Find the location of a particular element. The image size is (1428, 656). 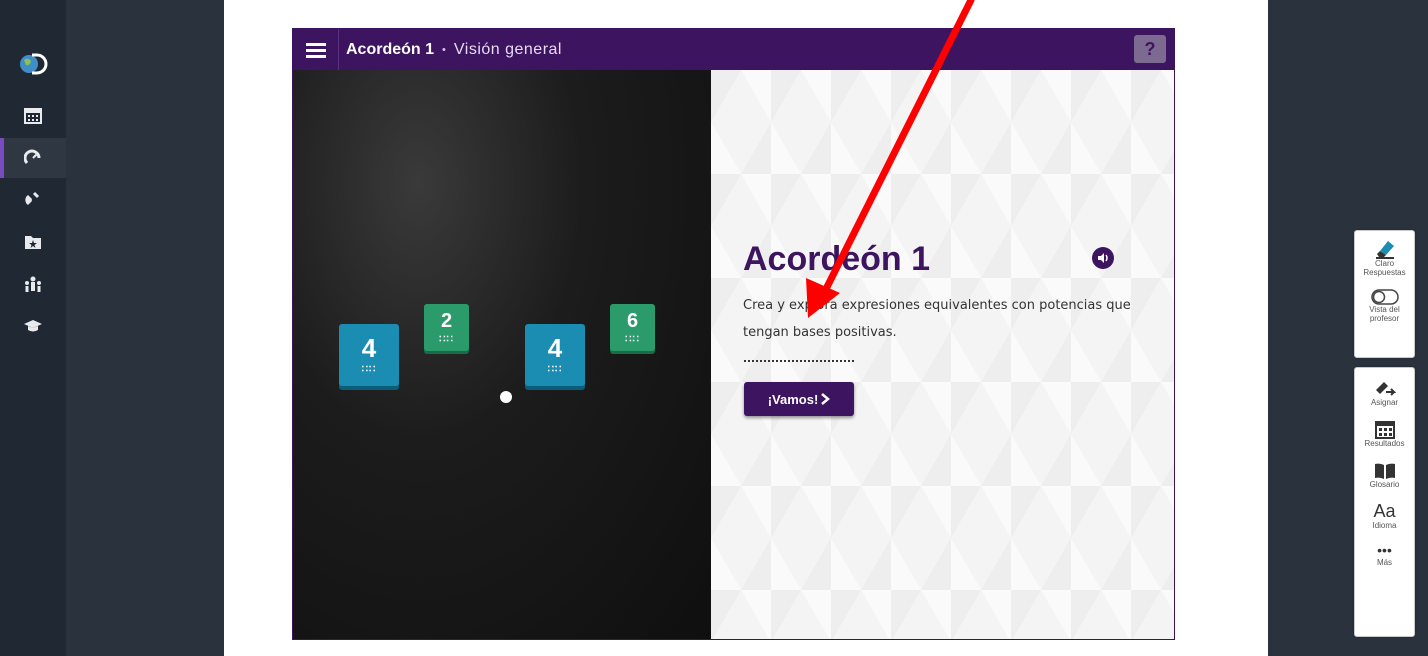

language-label: Idioma is located at coordinates (1384, 525).